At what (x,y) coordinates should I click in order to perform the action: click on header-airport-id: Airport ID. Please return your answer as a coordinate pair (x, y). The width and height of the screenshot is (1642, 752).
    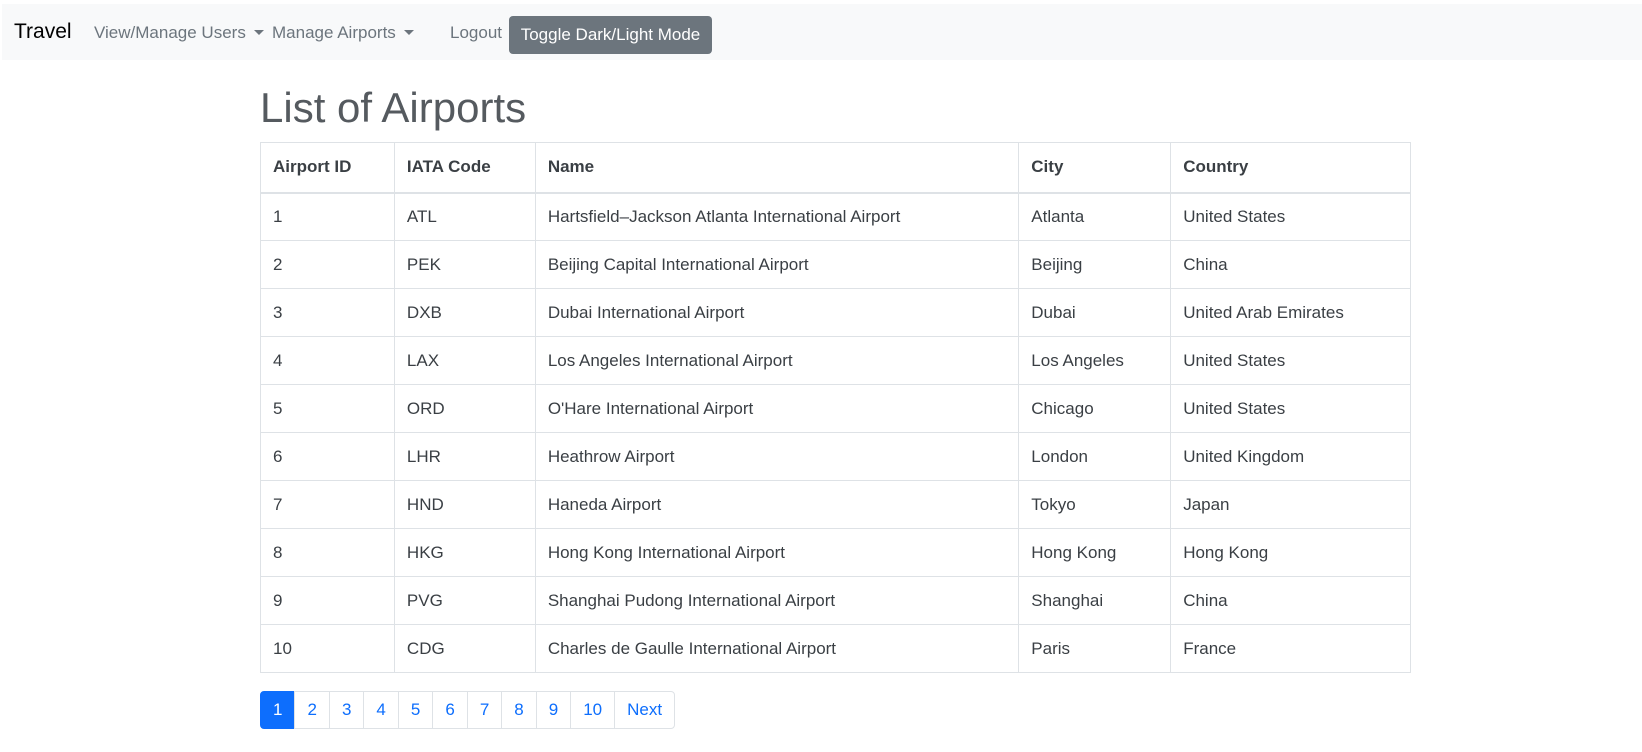
    Looking at the image, I should click on (327, 168).